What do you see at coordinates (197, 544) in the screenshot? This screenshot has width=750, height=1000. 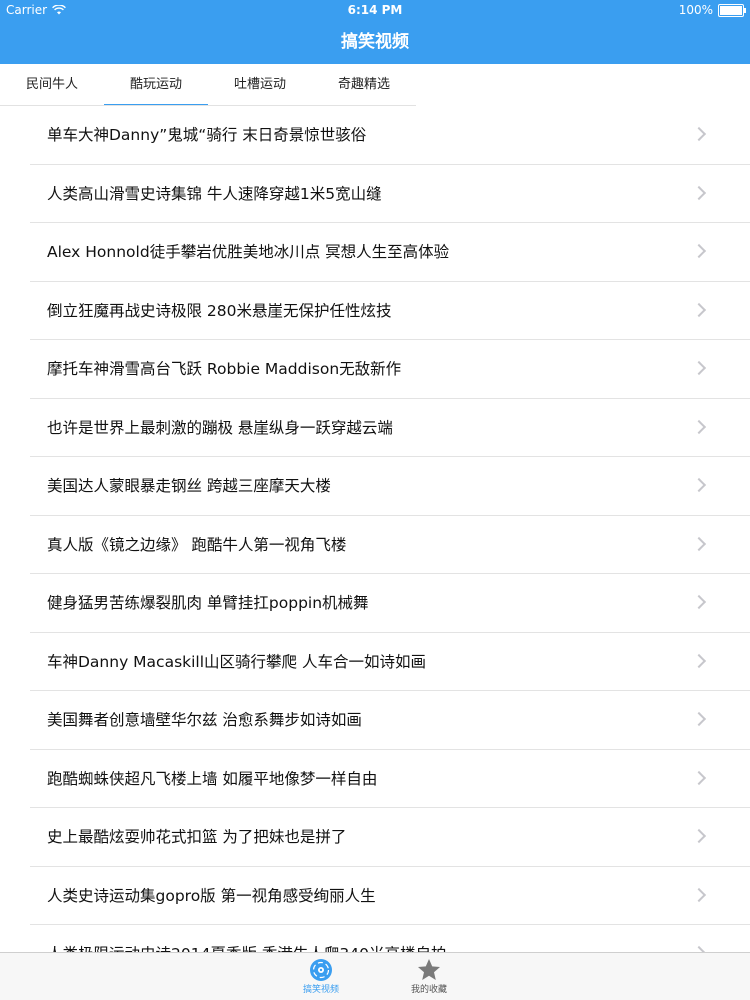 I see `list-item-title: 真人版《镜之边缘》 跑酷牛人第一视角飞楼` at bounding box center [197, 544].